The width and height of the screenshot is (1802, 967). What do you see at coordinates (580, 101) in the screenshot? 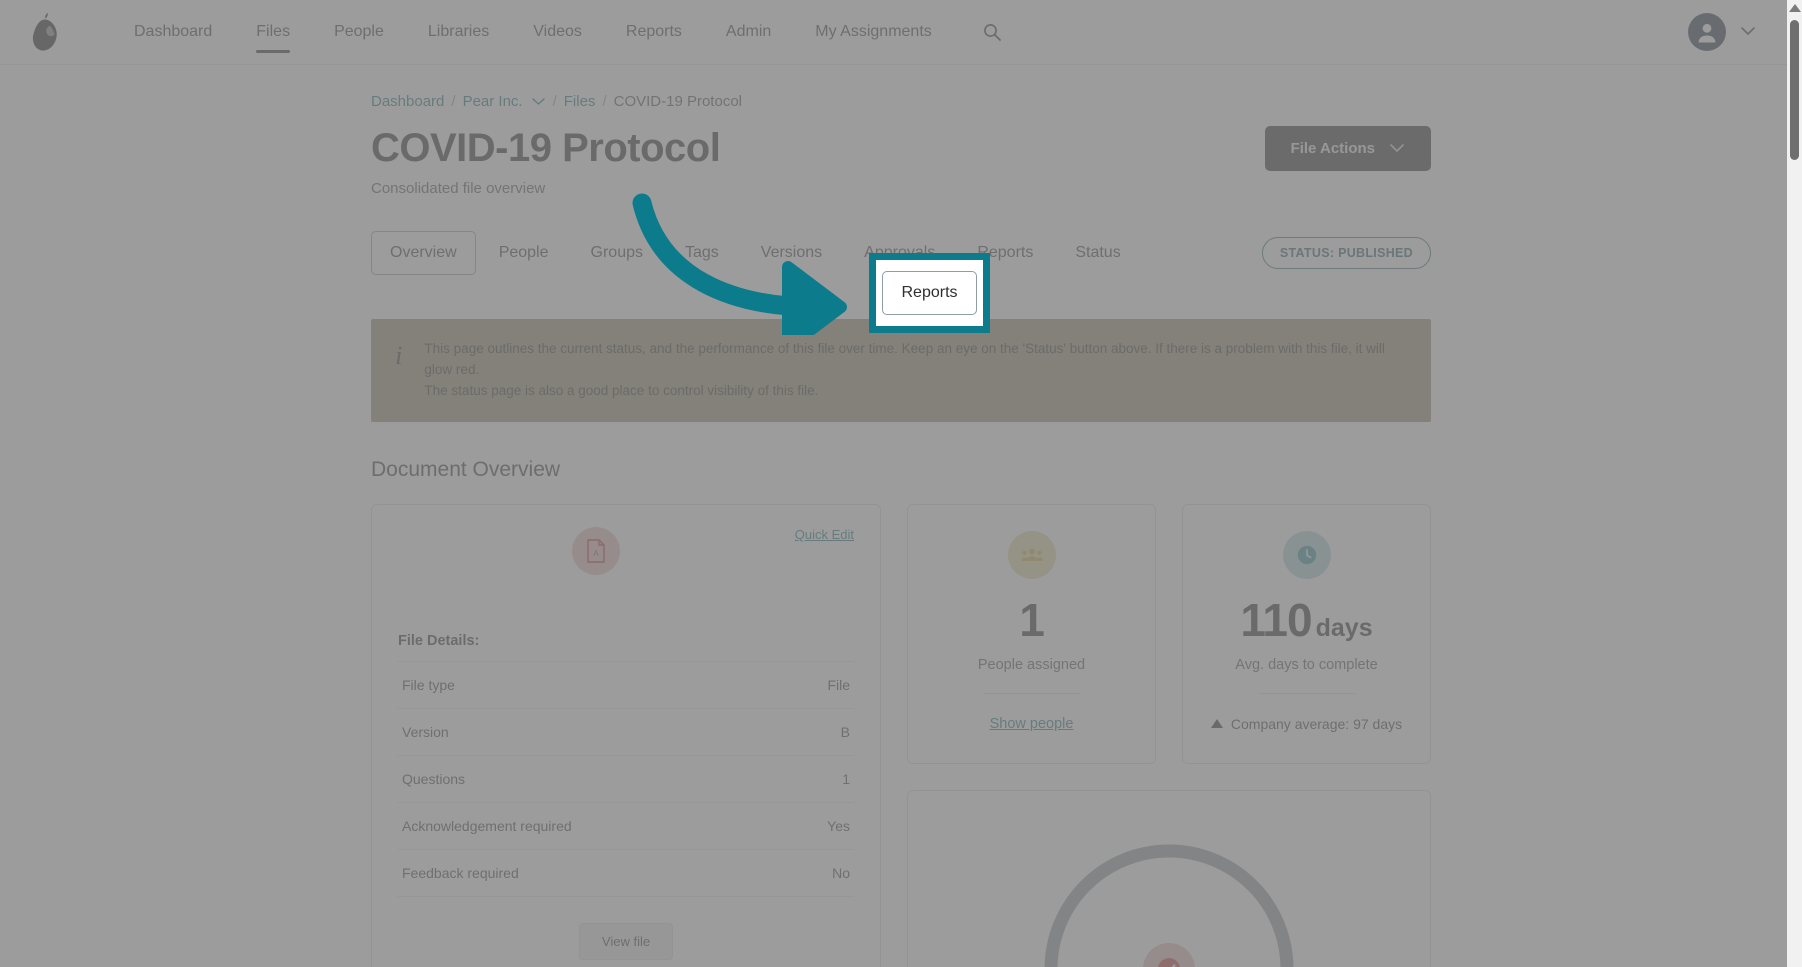
I see `breadcrumb-item-files: Files` at bounding box center [580, 101].